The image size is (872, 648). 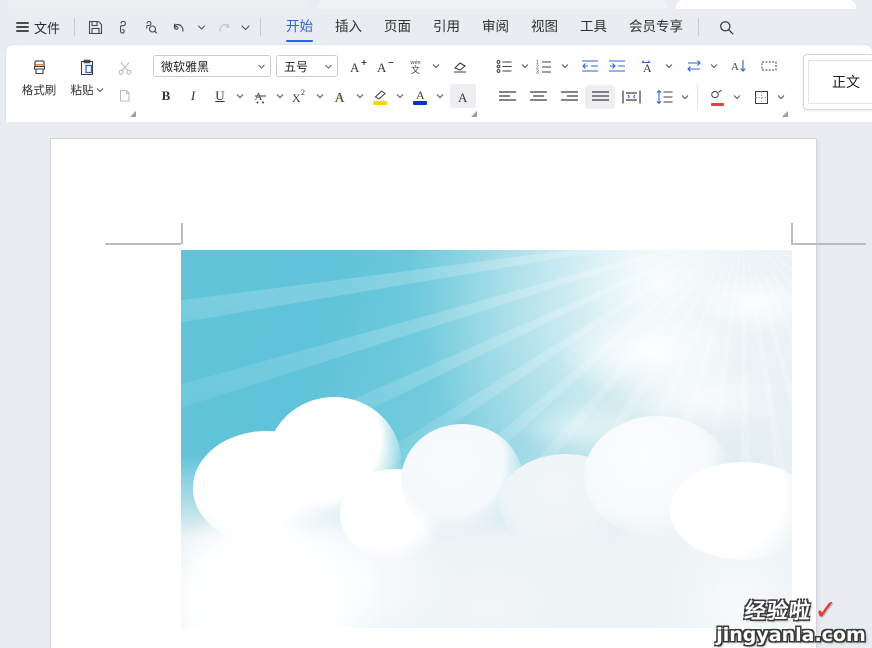 What do you see at coordinates (474, 114) in the screenshot?
I see `font-dialog-launcher: ◢` at bounding box center [474, 114].